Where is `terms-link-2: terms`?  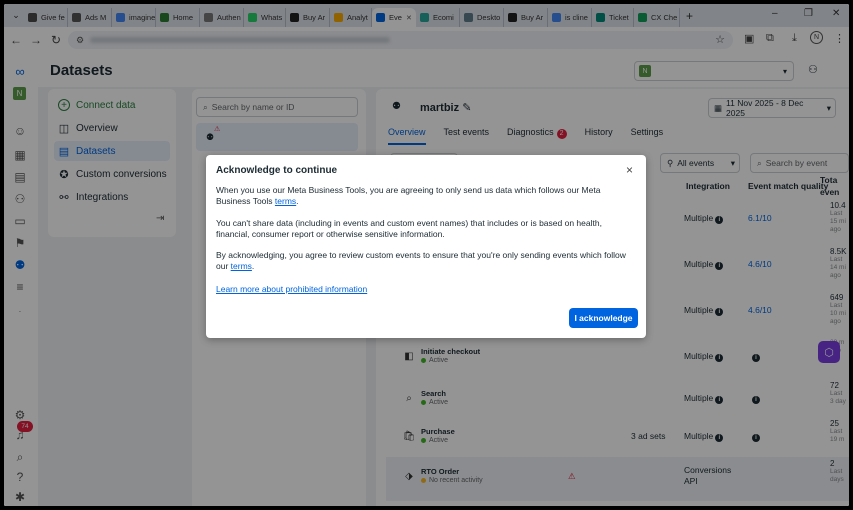 terms-link-2: terms is located at coordinates (241, 266).